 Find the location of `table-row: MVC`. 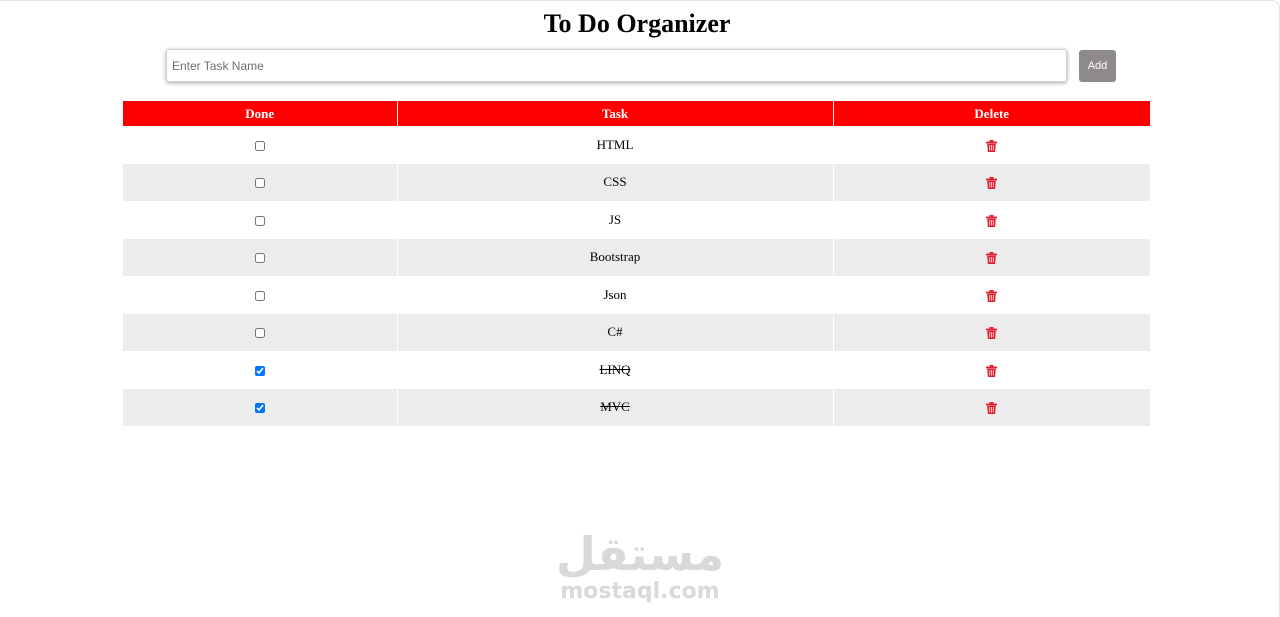

table-row: MVC is located at coordinates (636, 407).